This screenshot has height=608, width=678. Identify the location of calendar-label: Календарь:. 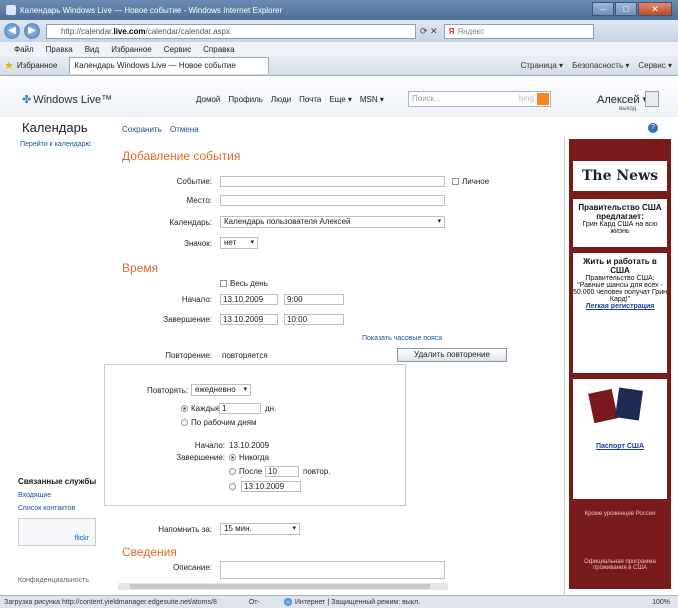
(190, 222).